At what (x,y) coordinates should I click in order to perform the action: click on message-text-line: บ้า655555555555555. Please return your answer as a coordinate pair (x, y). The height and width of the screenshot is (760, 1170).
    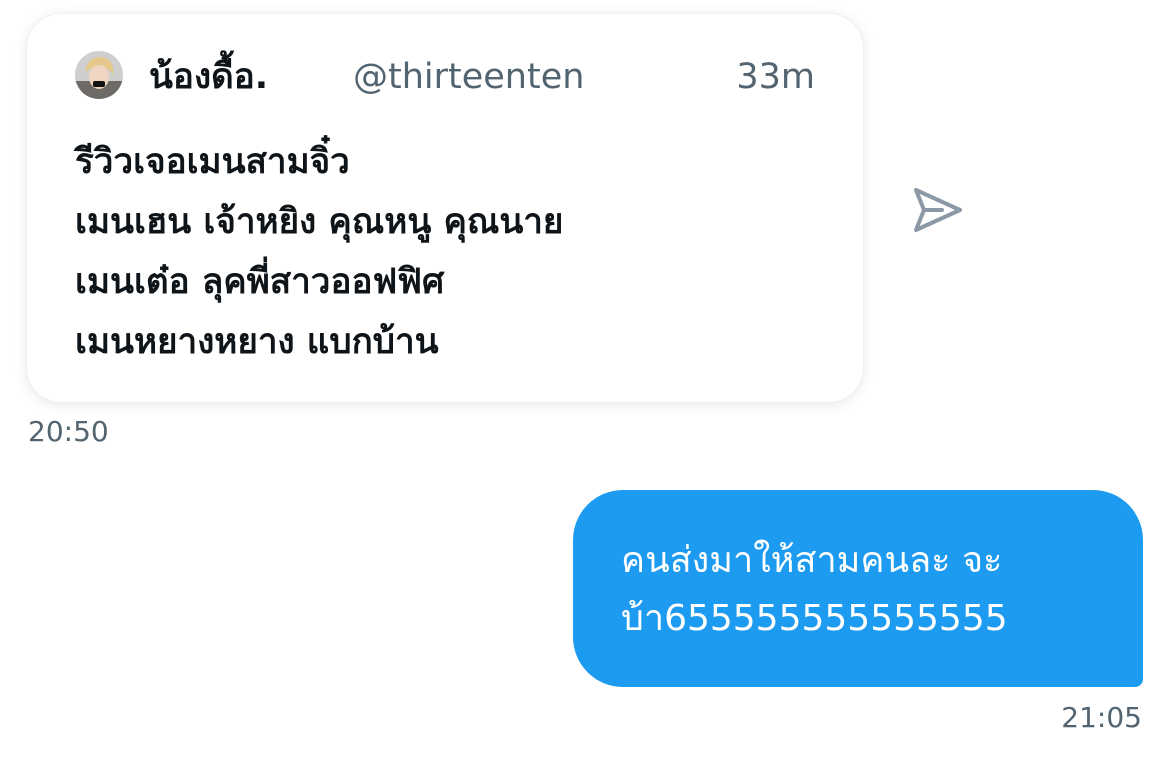
    Looking at the image, I should click on (814, 618).